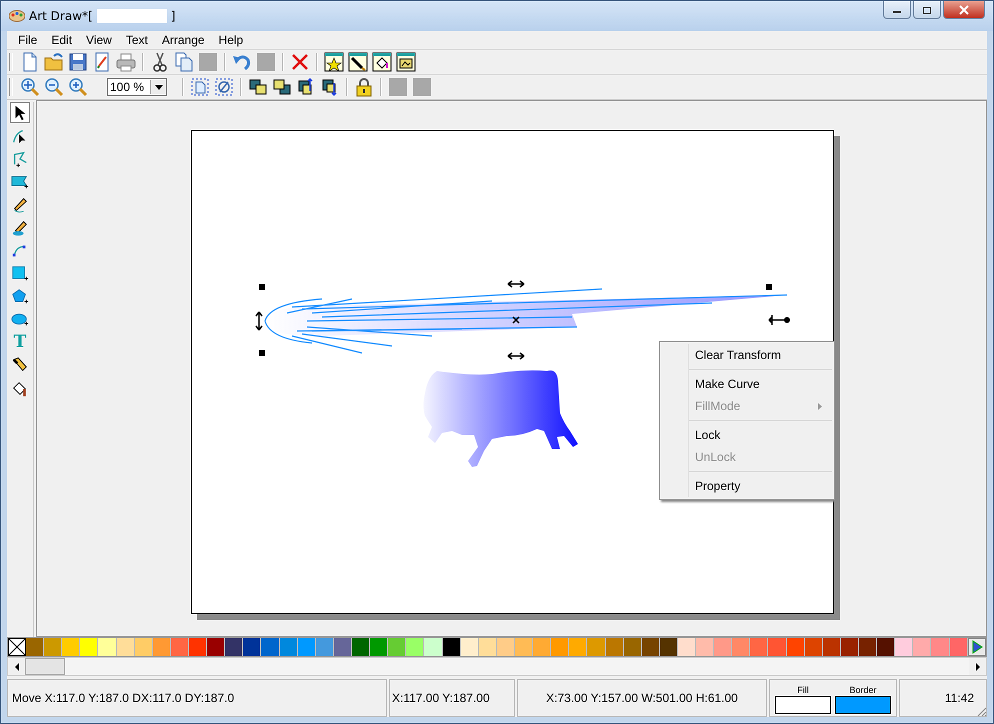 The width and height of the screenshot is (994, 724). Describe the element at coordinates (406, 62) in the screenshot. I see `picture-window-icon` at that location.